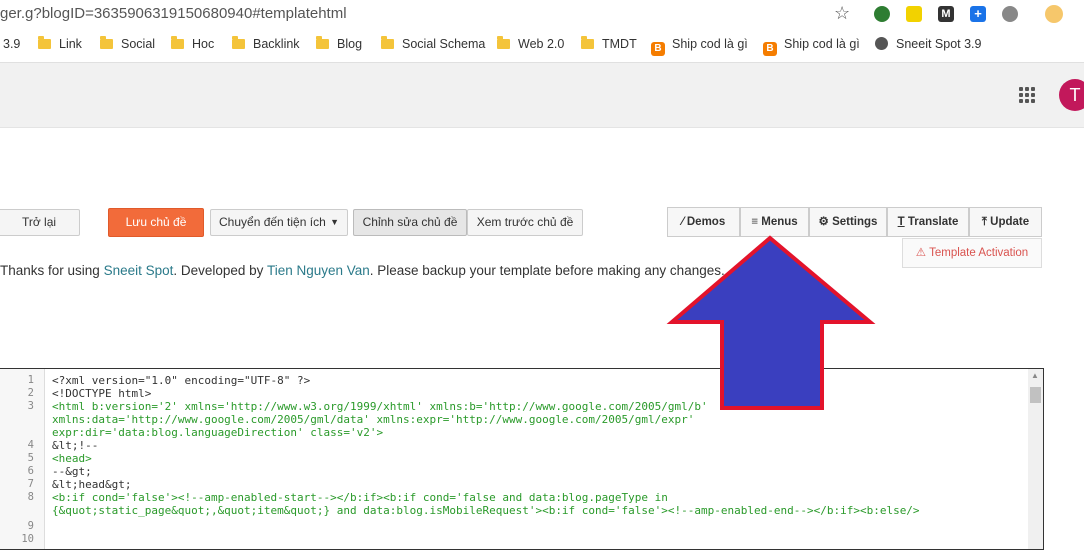  Describe the element at coordinates (542, 95) in the screenshot. I see `blogger-header` at that location.